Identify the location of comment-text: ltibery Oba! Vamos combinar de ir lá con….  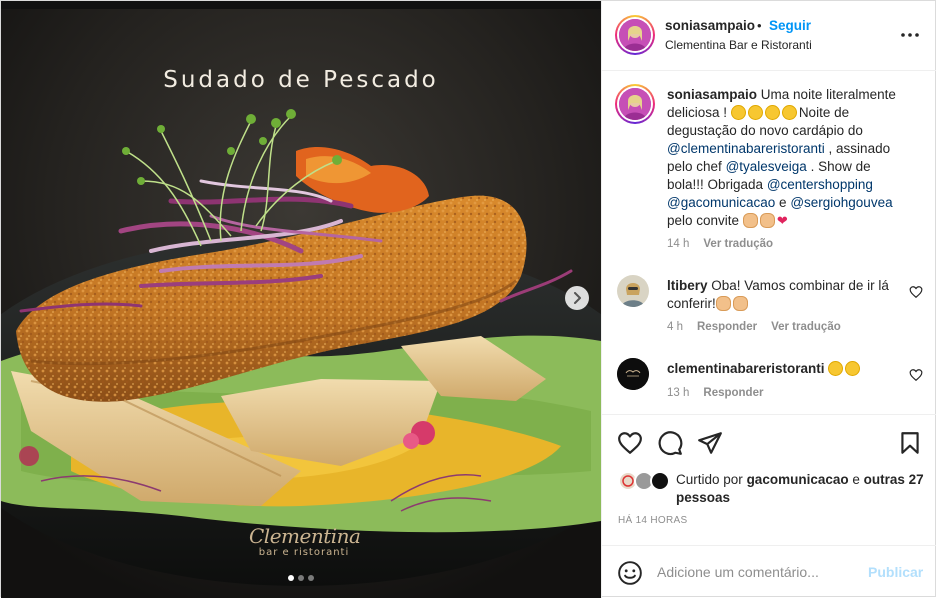
(787, 295).